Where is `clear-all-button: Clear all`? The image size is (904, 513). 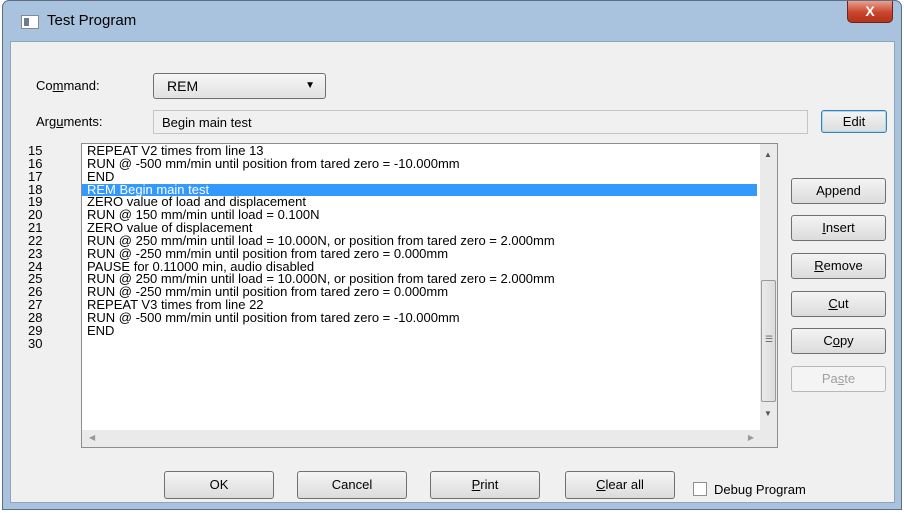
clear-all-button: Clear all is located at coordinates (620, 485).